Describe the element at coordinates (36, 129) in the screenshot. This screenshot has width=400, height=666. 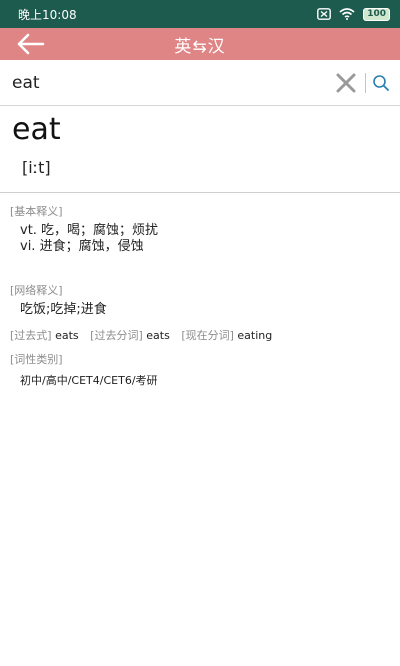
I see `headword: eat` at that location.